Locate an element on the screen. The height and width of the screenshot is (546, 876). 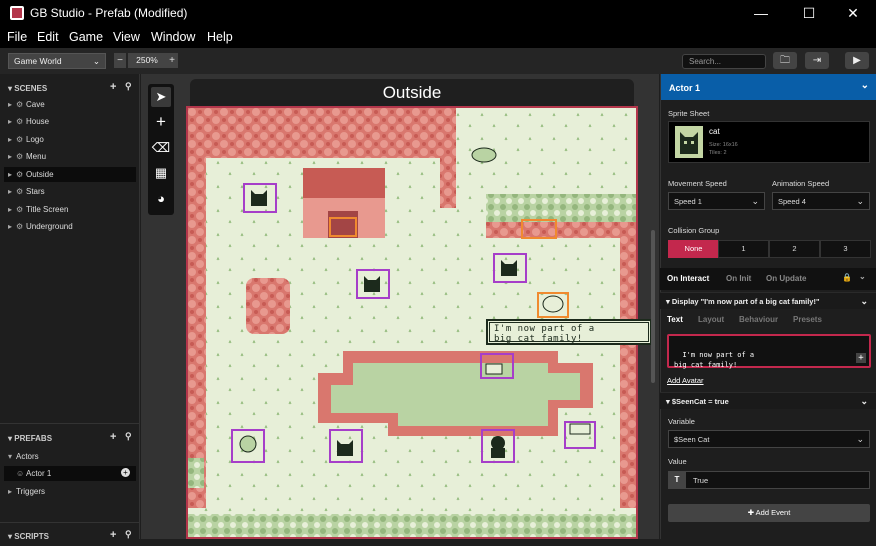
sprite-sheet-select: cat Size: 16x16 Tiles: 2 is located at coordinates (769, 142).